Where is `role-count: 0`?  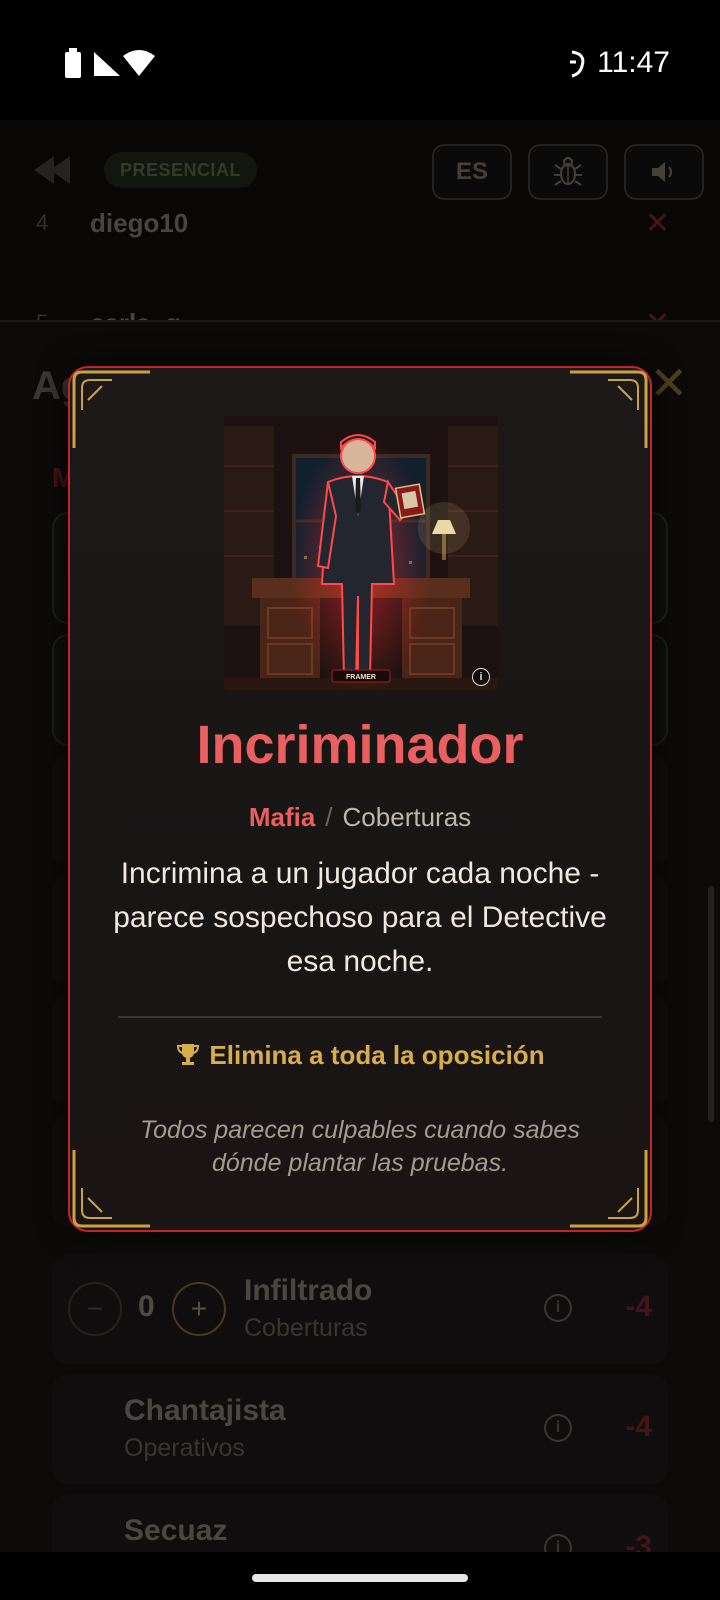
role-count: 0 is located at coordinates (146, 1306).